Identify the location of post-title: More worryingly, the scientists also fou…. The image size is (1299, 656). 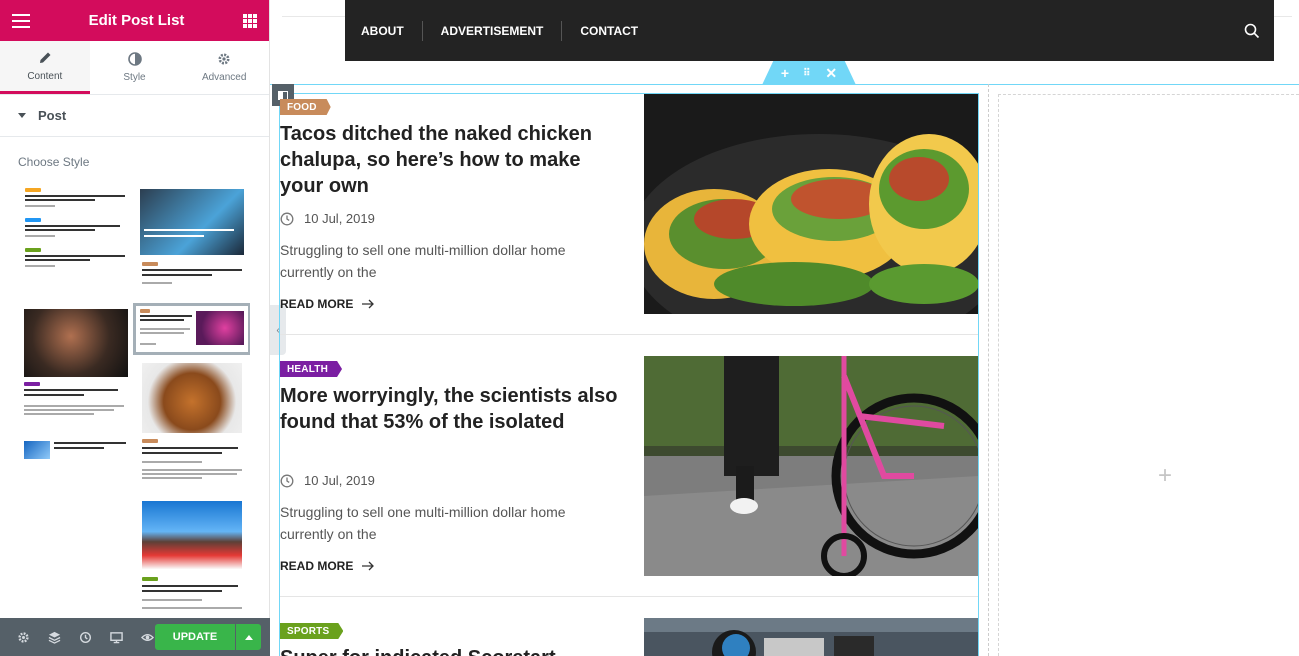
(450, 409).